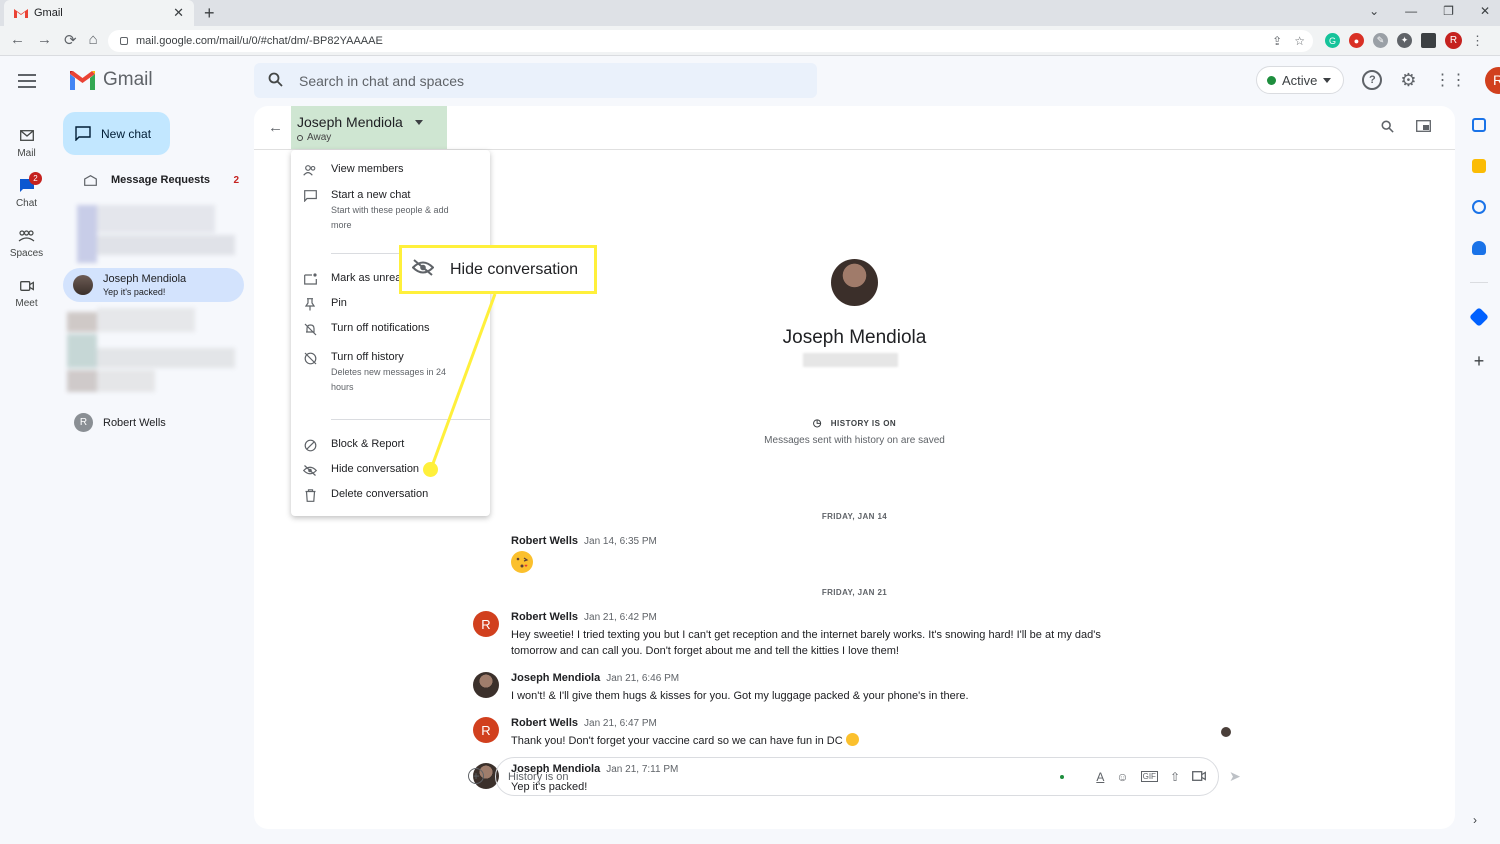  I want to click on callout-target-dot, so click(430, 469).